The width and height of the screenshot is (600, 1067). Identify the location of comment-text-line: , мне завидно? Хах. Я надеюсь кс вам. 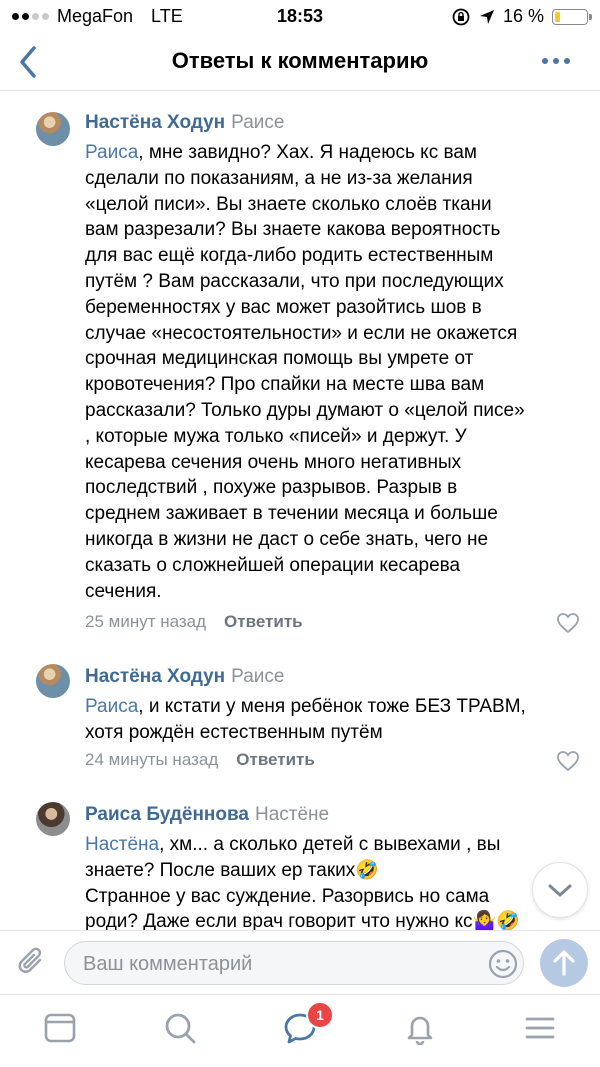
(307, 152).